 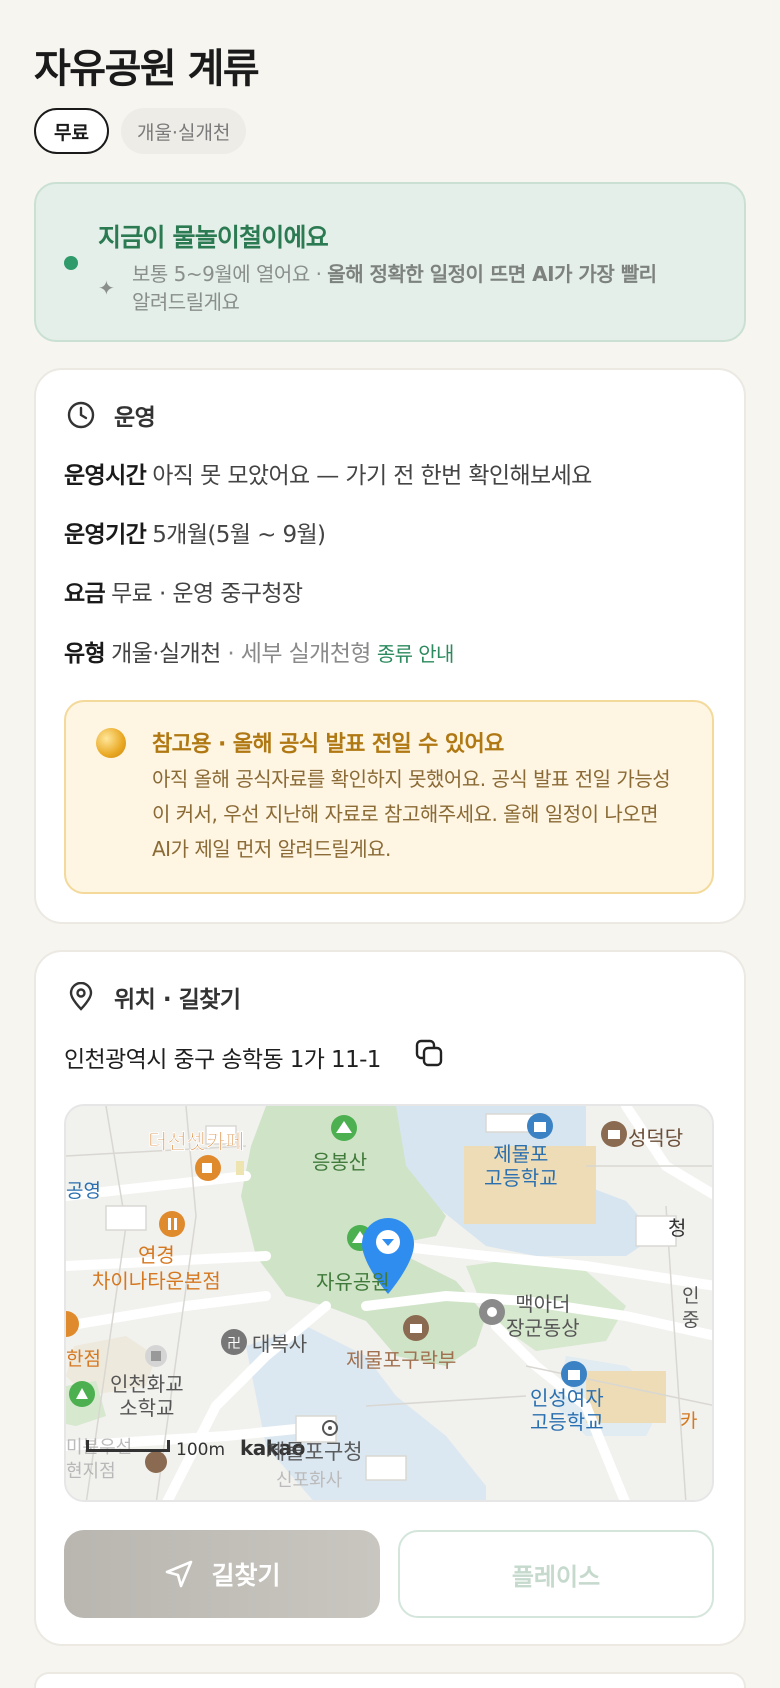 What do you see at coordinates (71, 131) in the screenshot?
I see `chip-free: 무료` at bounding box center [71, 131].